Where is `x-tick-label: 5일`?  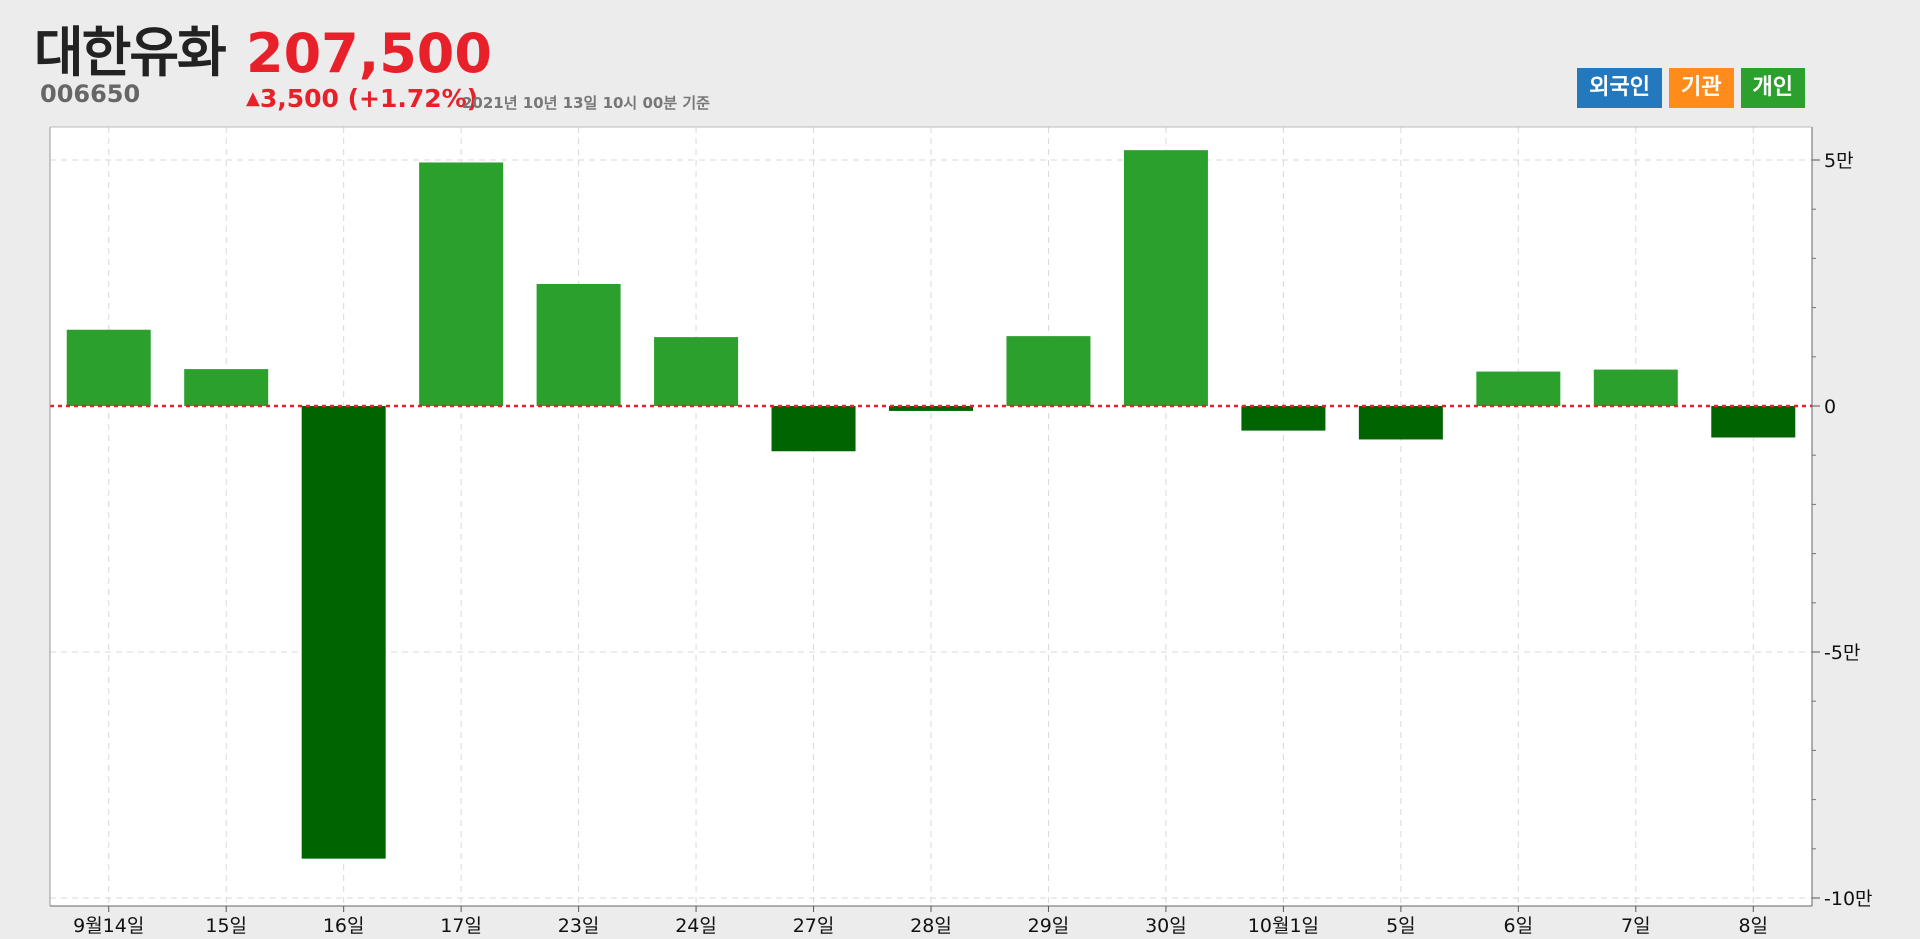 x-tick-label: 5일 is located at coordinates (1401, 926).